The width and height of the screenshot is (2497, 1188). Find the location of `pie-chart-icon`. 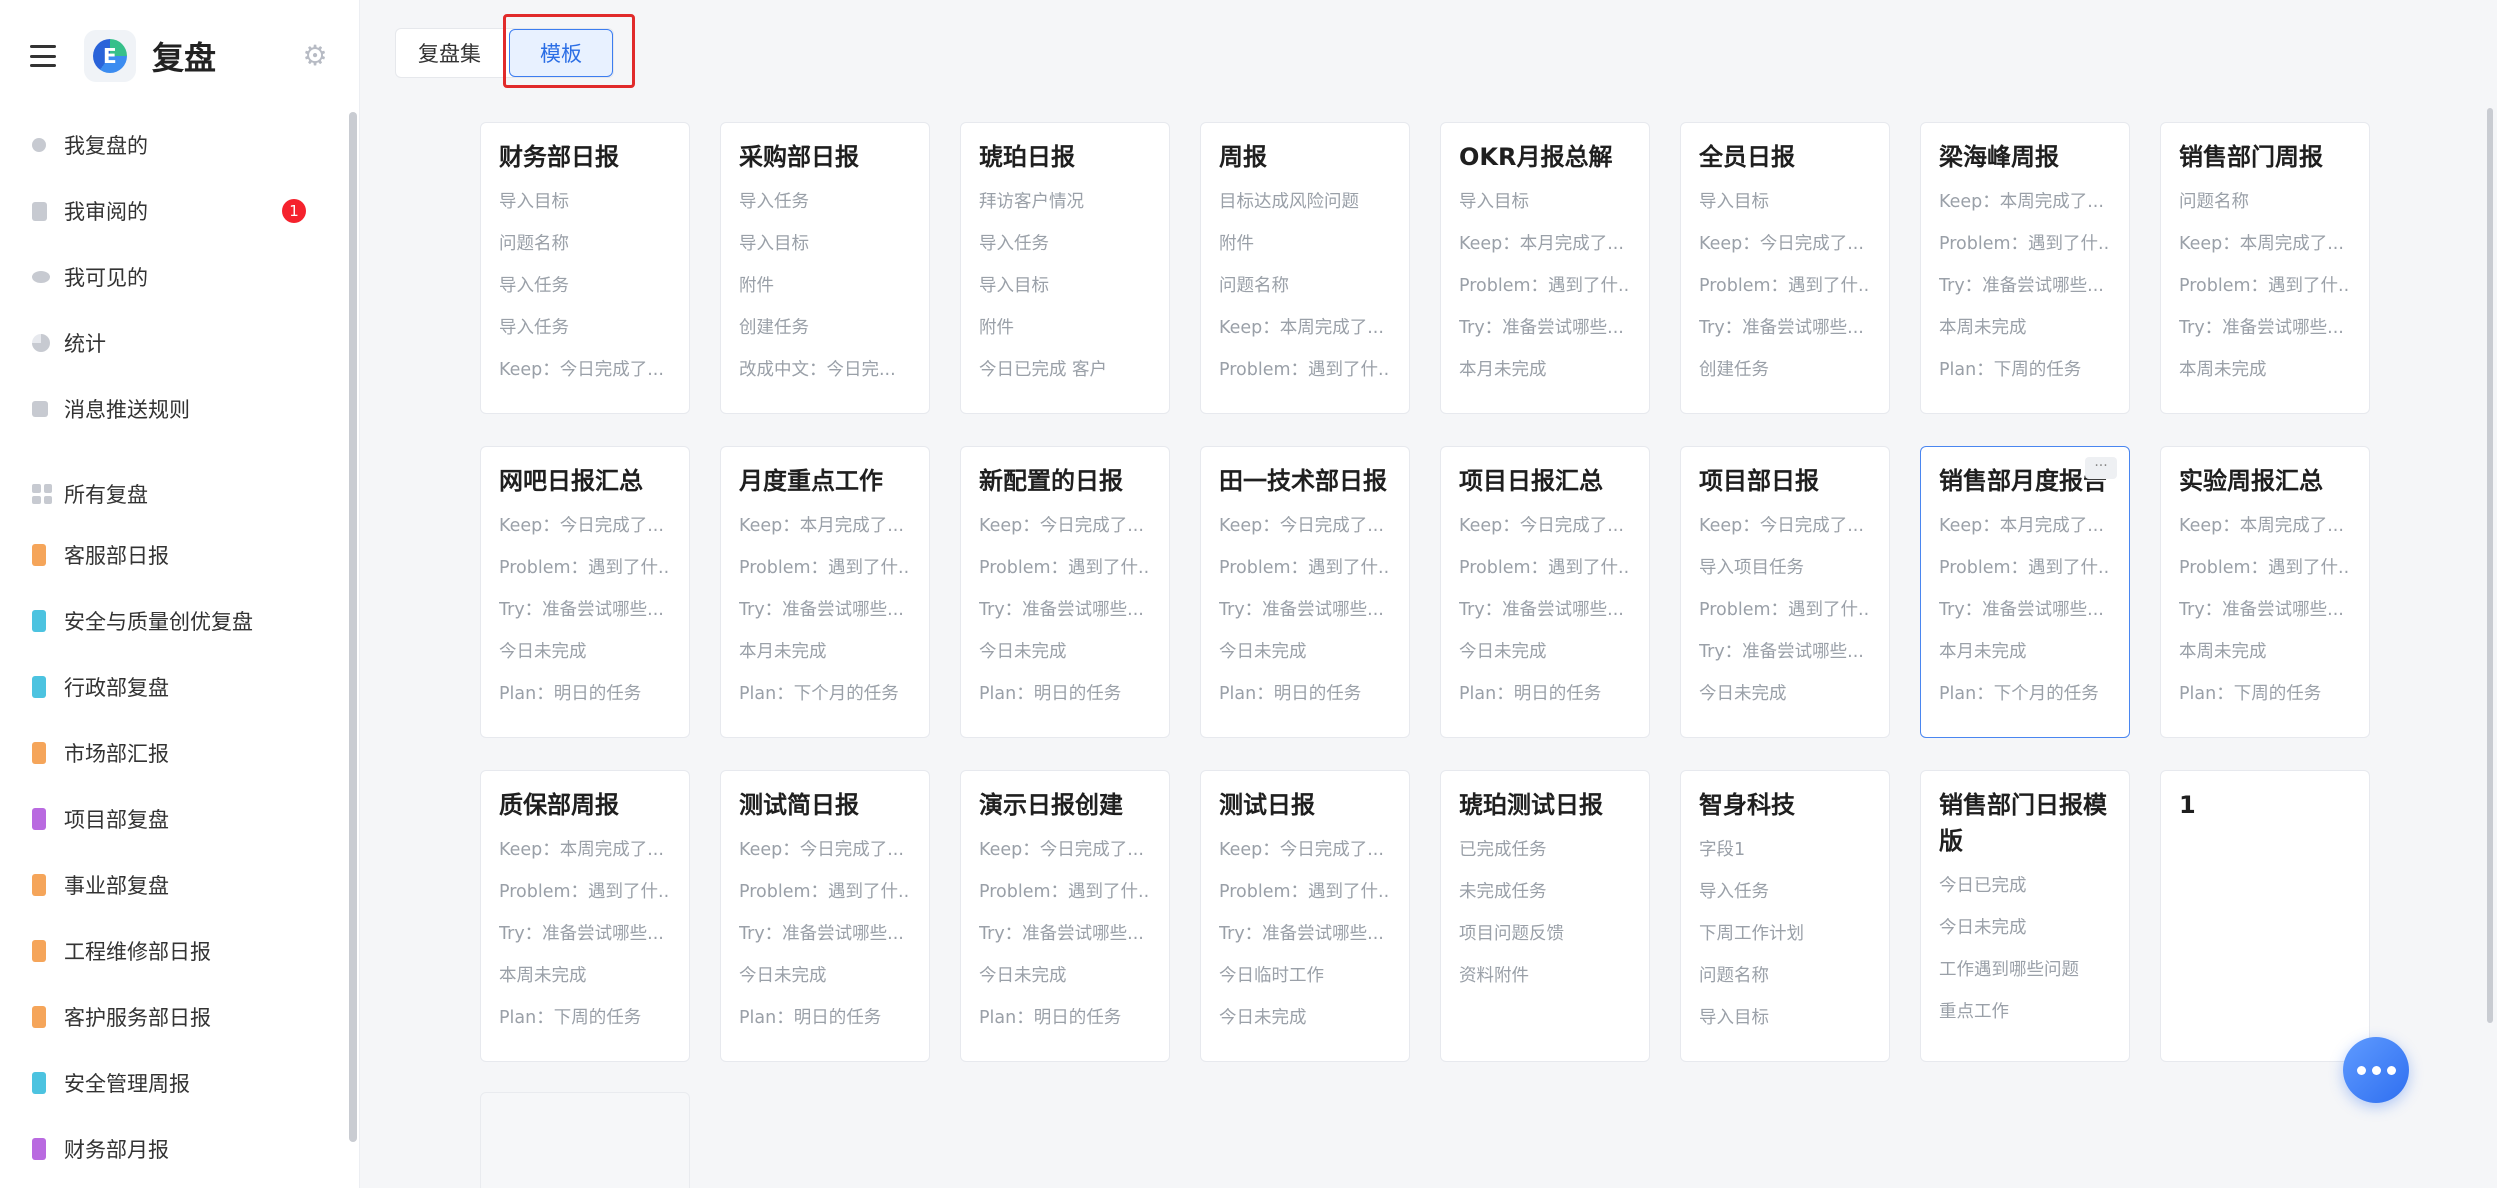

pie-chart-icon is located at coordinates (41, 343).